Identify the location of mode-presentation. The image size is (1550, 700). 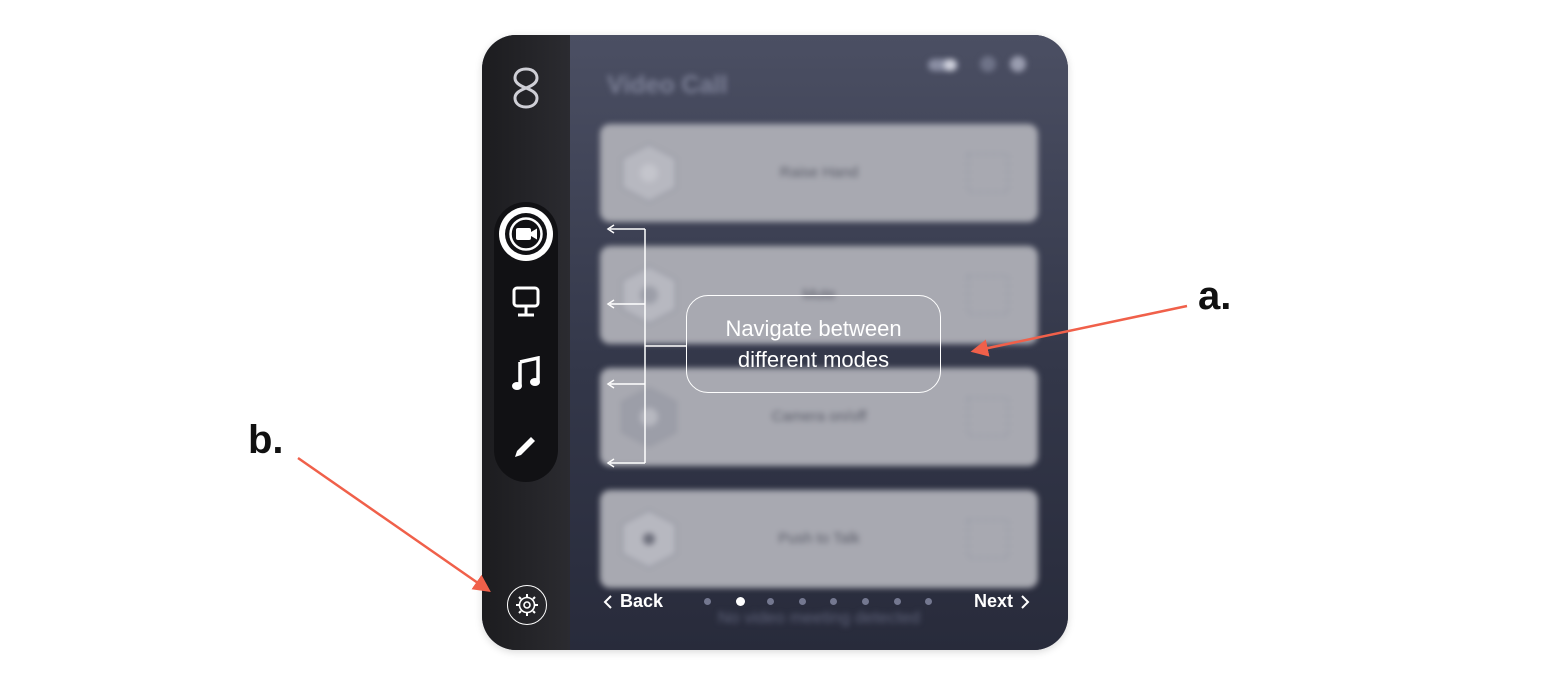
(526, 302).